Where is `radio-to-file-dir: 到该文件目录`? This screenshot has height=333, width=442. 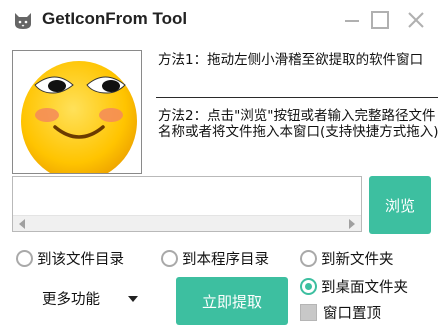 radio-to-file-dir: 到该文件目录 is located at coordinates (70, 258).